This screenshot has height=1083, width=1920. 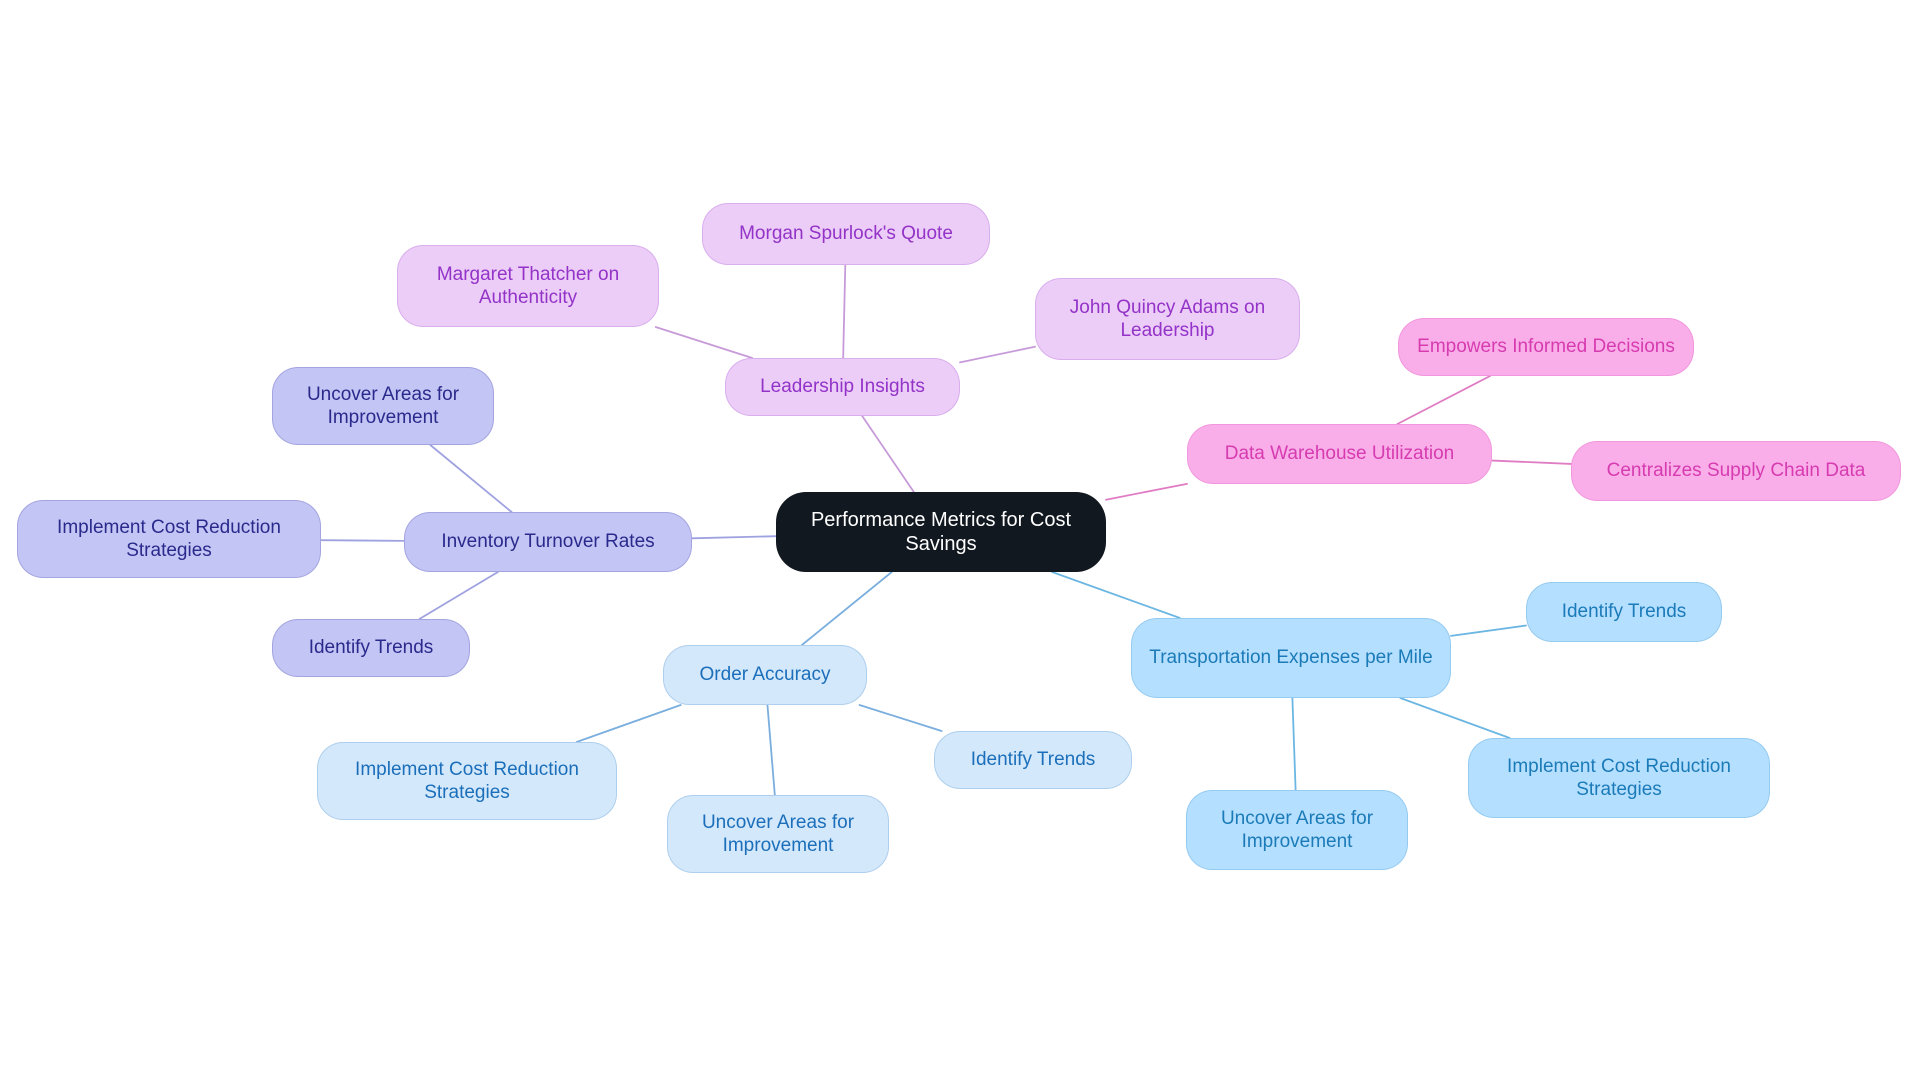 I want to click on mindmap-edge-leadership-to-thatcher, so click(x=704, y=342).